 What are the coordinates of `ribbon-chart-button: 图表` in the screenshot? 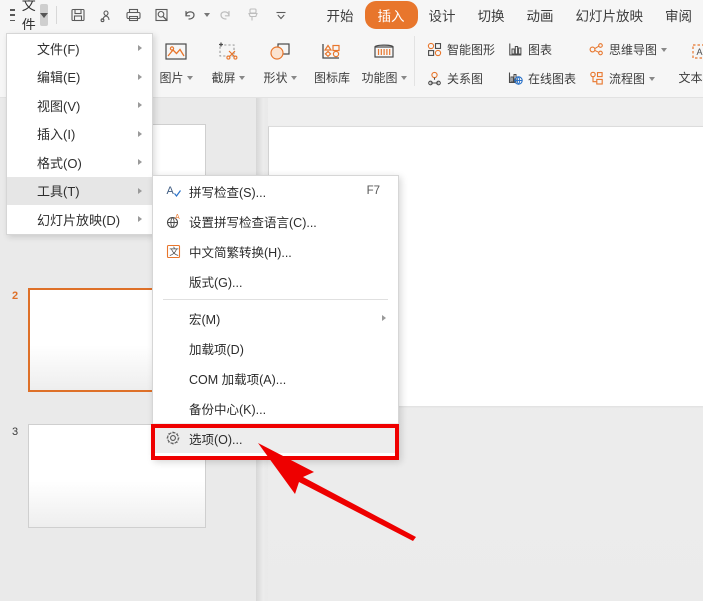 It's located at (540, 49).